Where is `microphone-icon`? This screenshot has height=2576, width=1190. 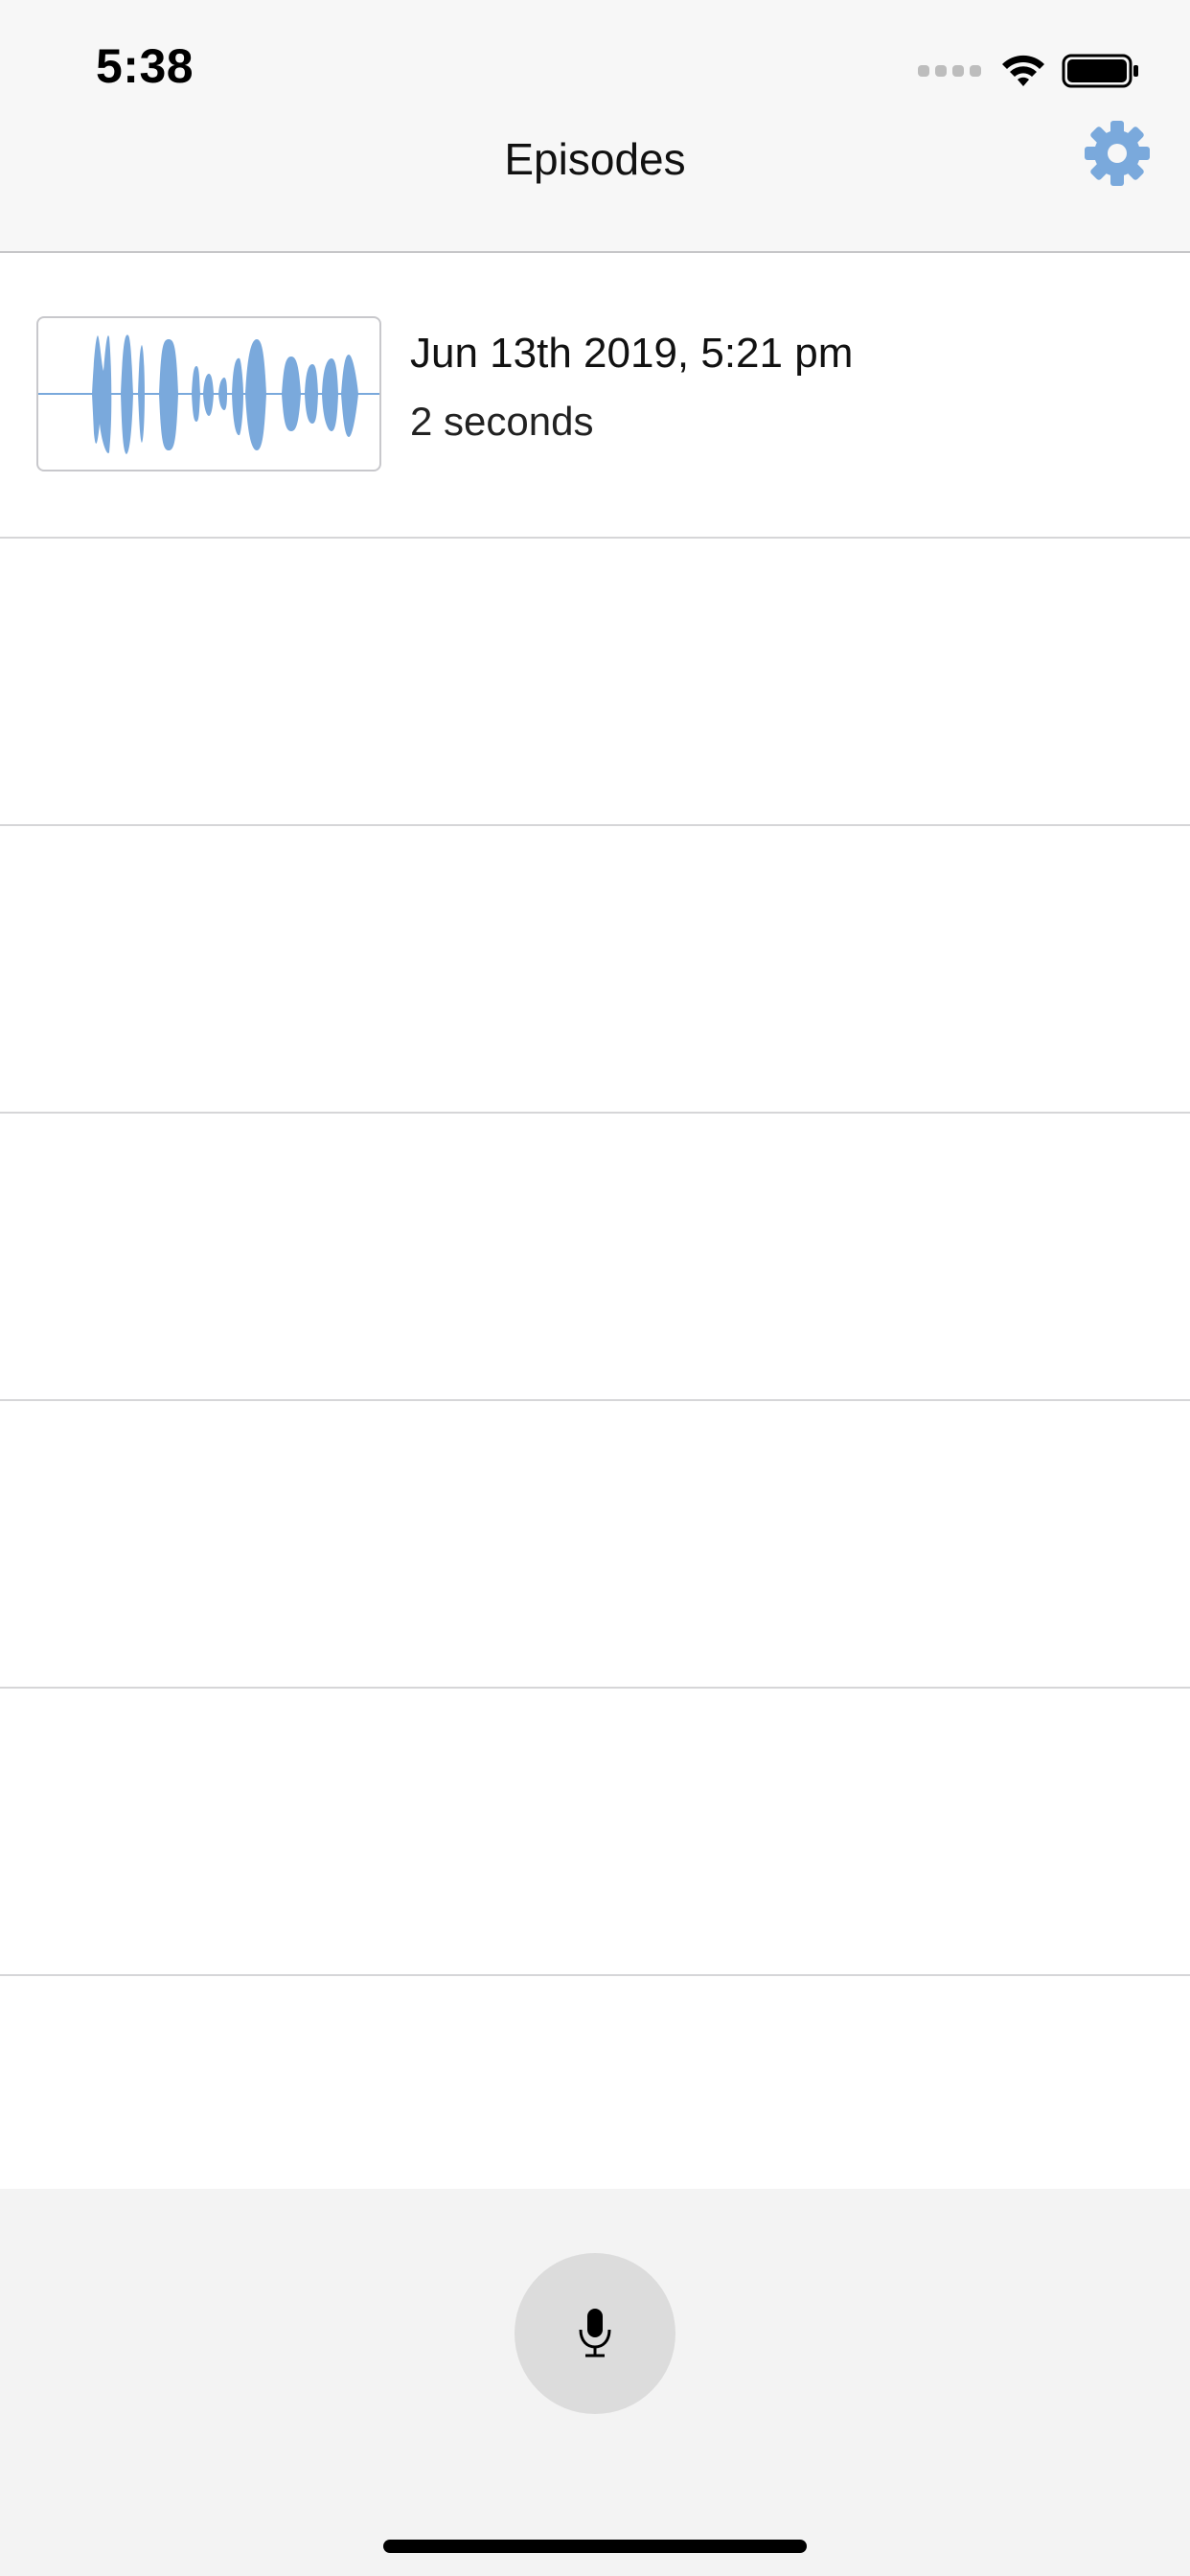
microphone-icon is located at coordinates (595, 2333).